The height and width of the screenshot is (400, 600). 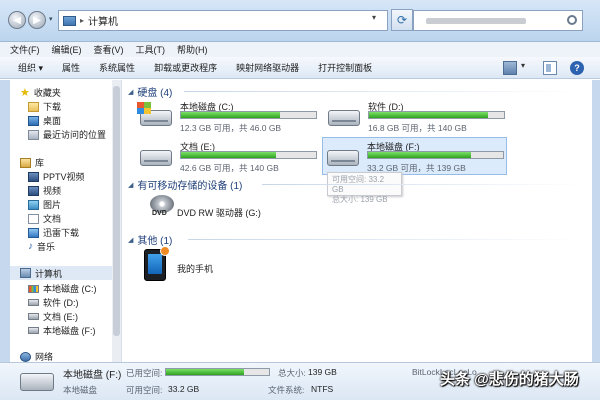 I want to click on open-control-panel-button: 打开控制面板, so click(x=345, y=67).